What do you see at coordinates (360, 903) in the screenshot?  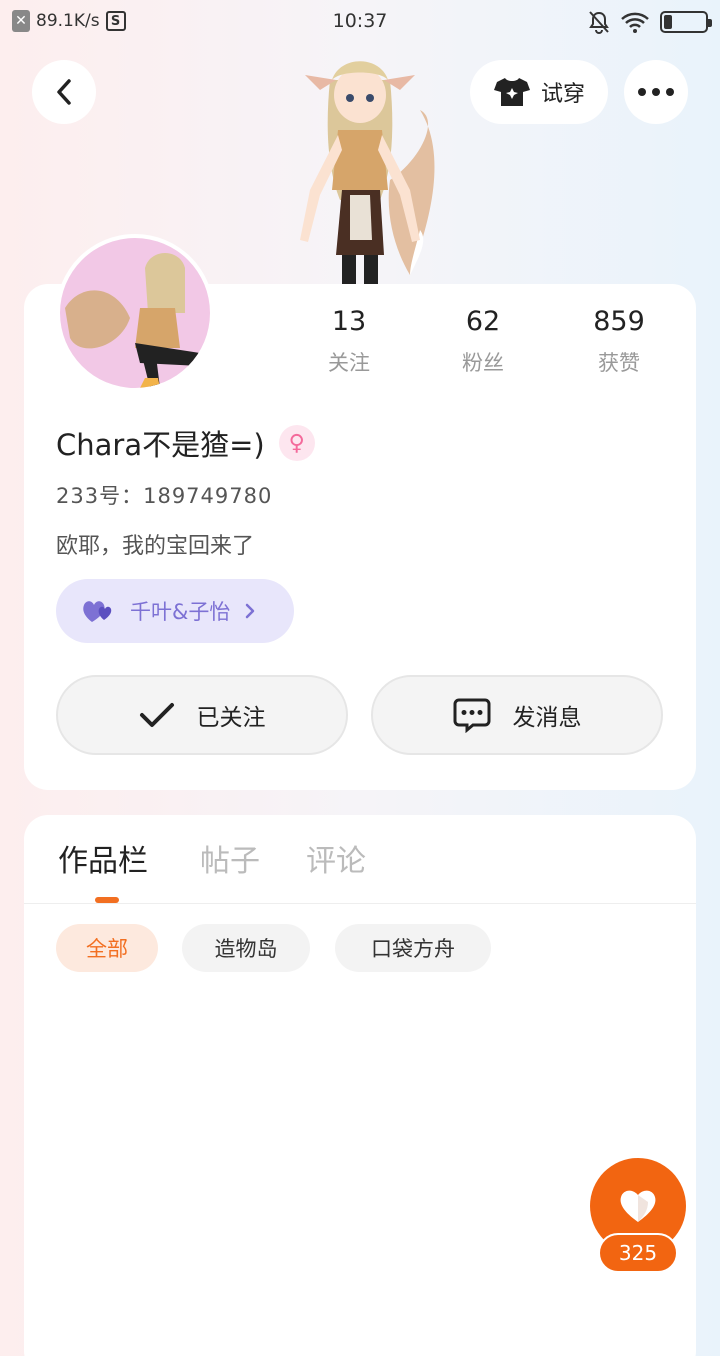 I see `tab-divider` at bounding box center [360, 903].